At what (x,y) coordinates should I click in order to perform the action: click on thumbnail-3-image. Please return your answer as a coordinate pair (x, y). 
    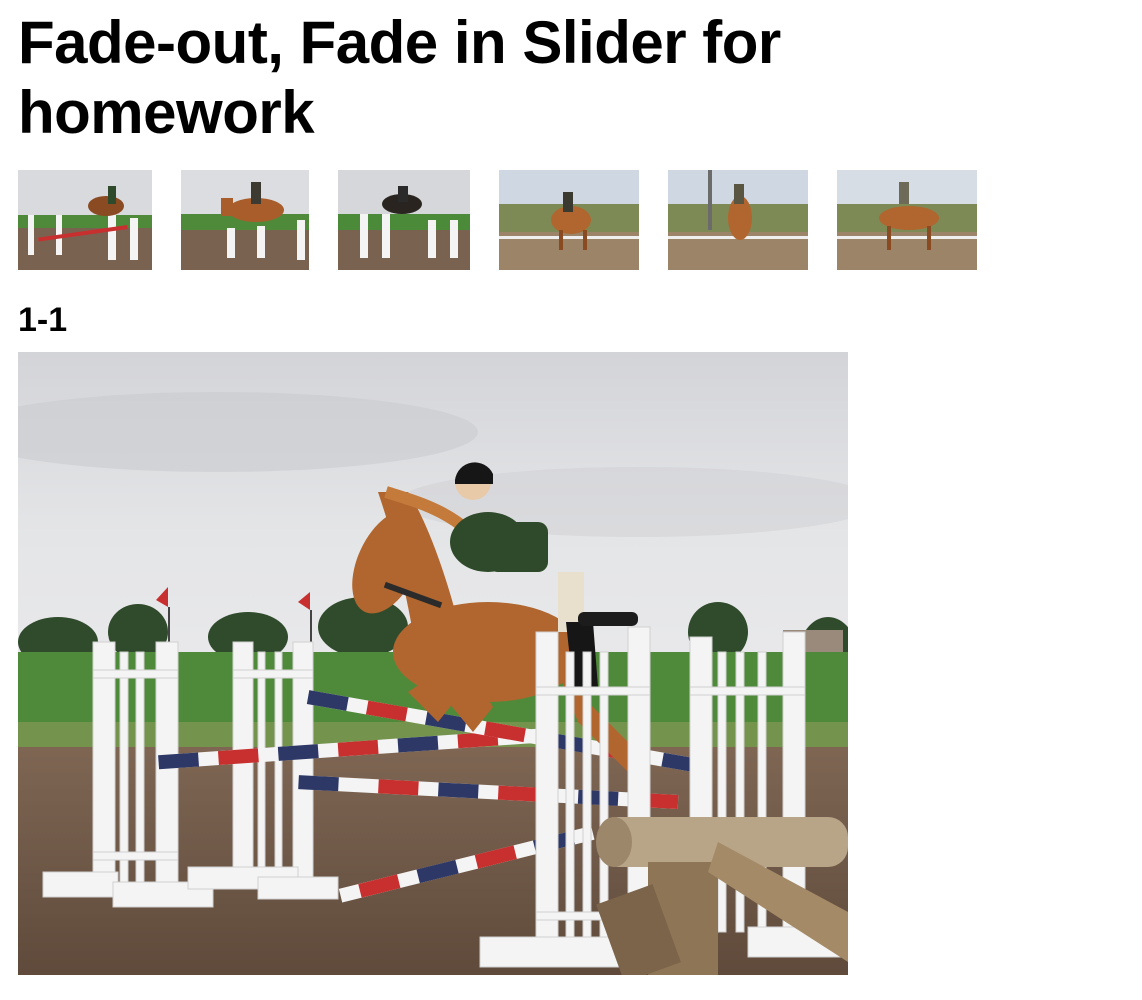
    Looking at the image, I should click on (404, 220).